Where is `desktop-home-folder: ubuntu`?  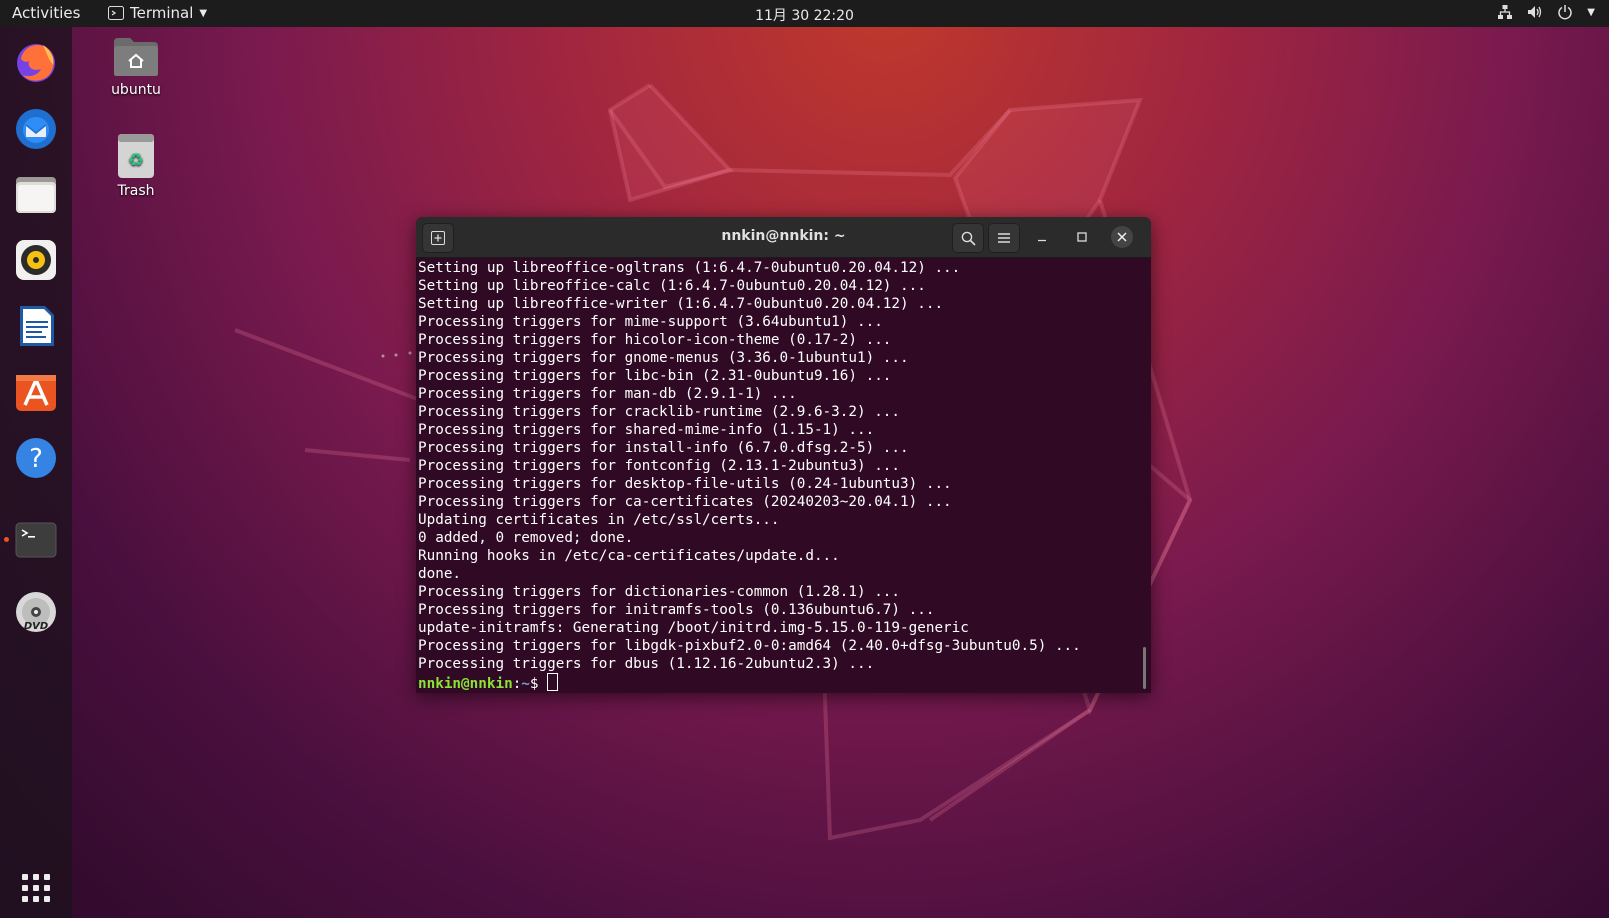
desktop-home-folder: ubuntu is located at coordinates (136, 67).